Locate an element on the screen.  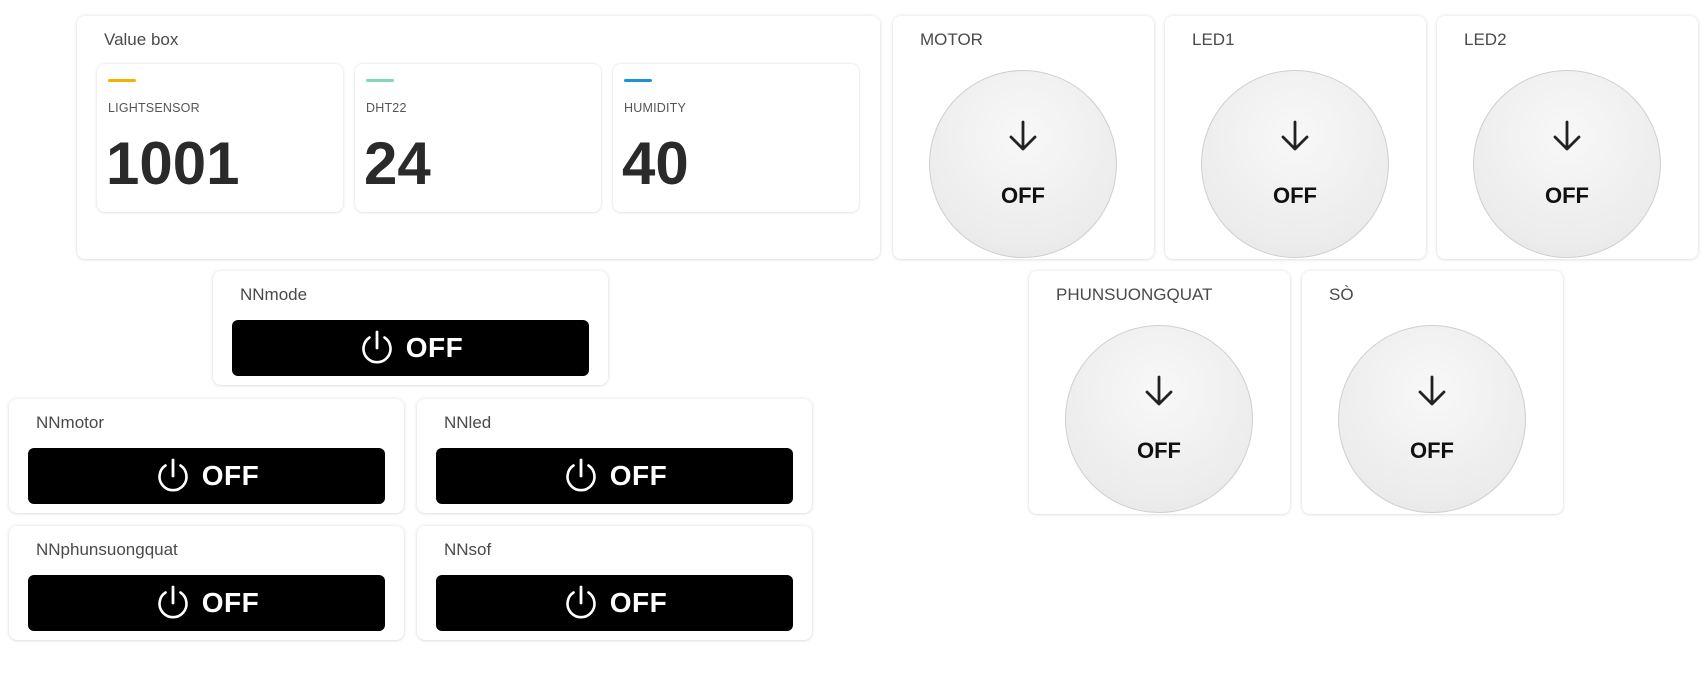
nnsof-state: OFF is located at coordinates (638, 602).